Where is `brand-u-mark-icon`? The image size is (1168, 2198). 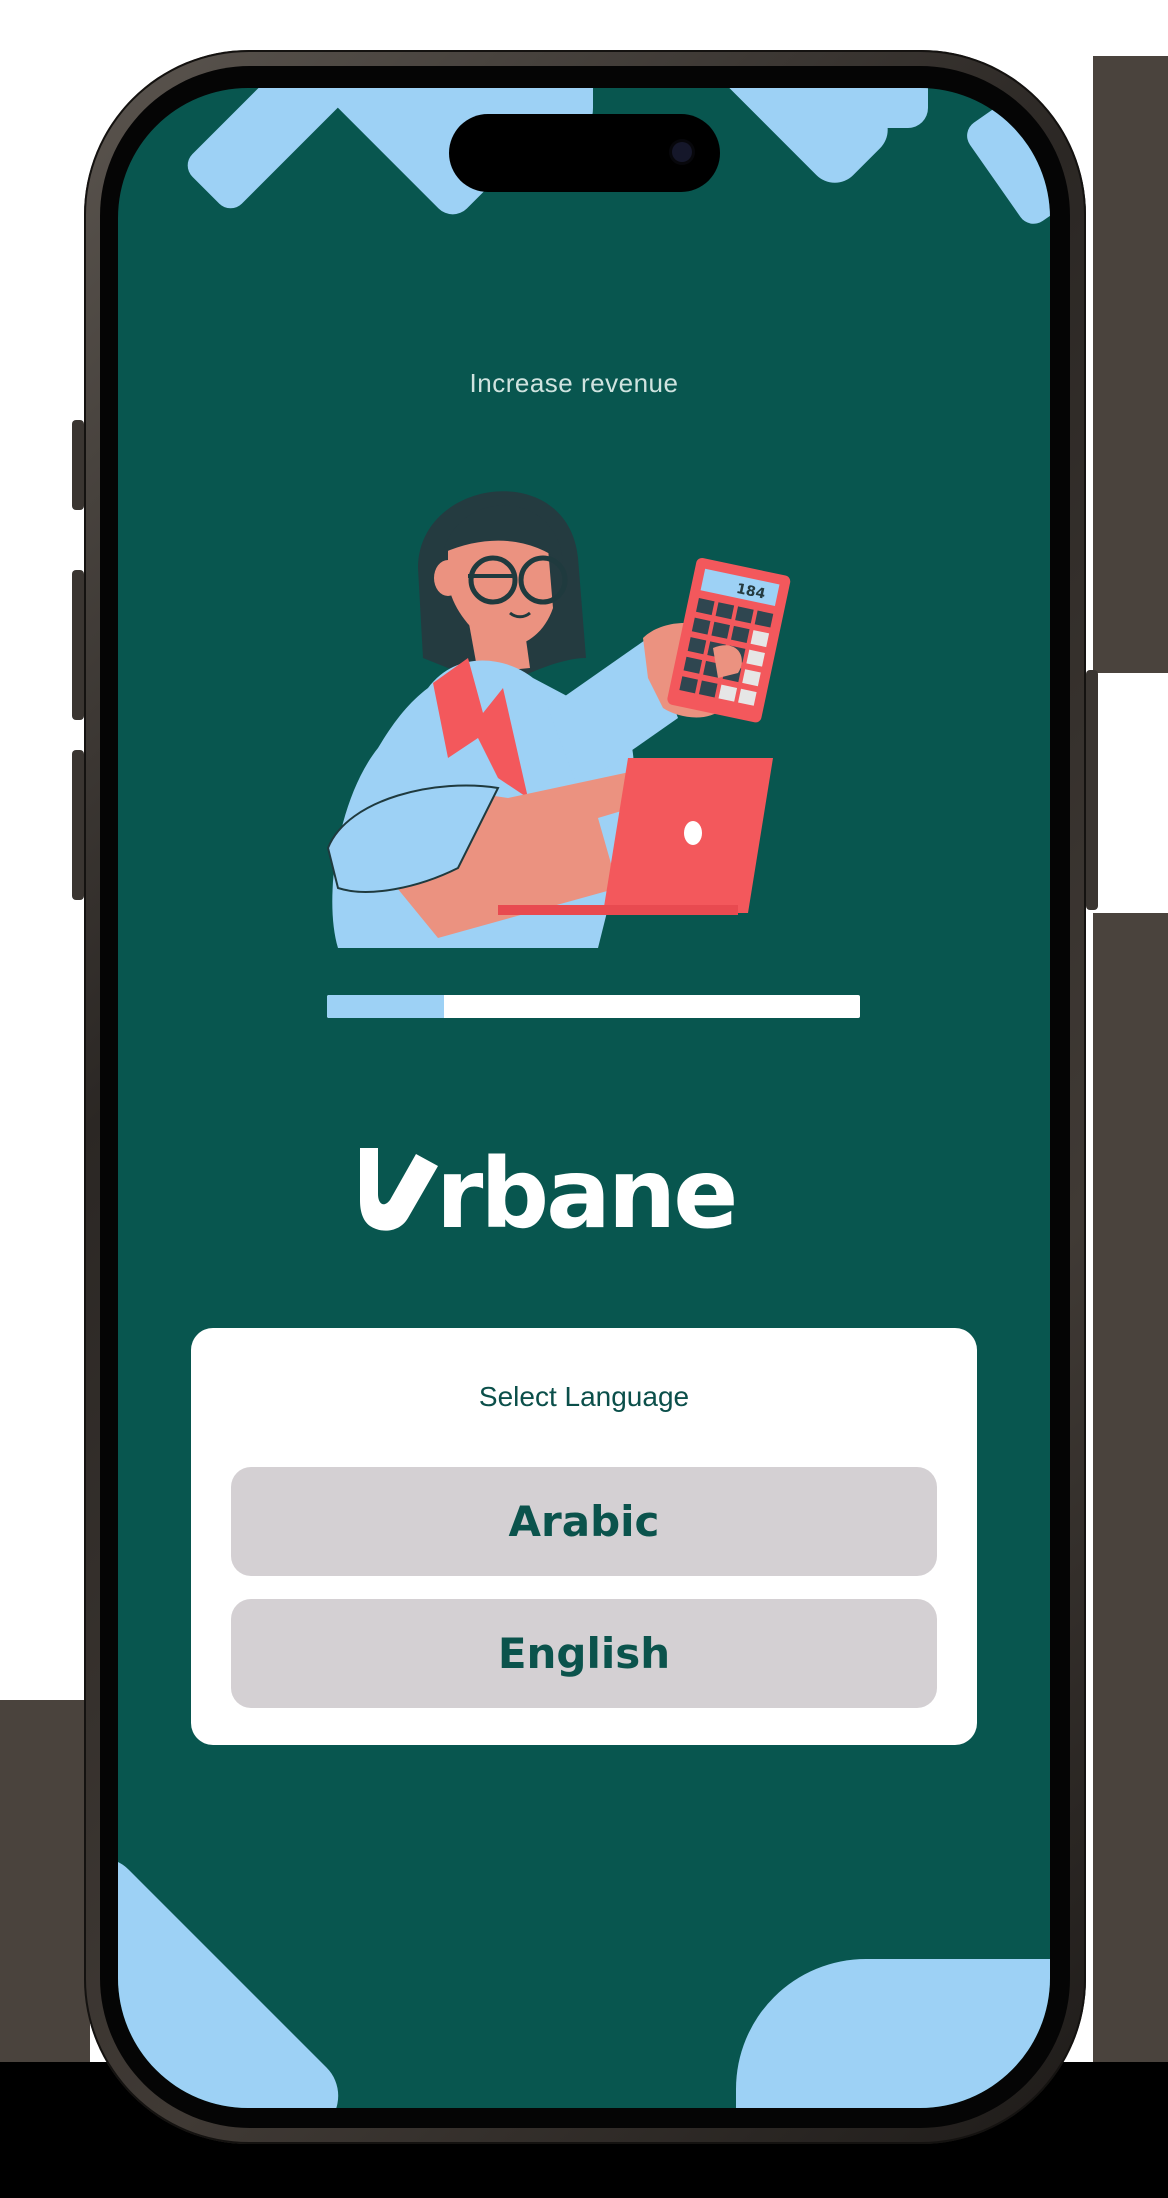
brand-u-mark-icon is located at coordinates (399, 1189).